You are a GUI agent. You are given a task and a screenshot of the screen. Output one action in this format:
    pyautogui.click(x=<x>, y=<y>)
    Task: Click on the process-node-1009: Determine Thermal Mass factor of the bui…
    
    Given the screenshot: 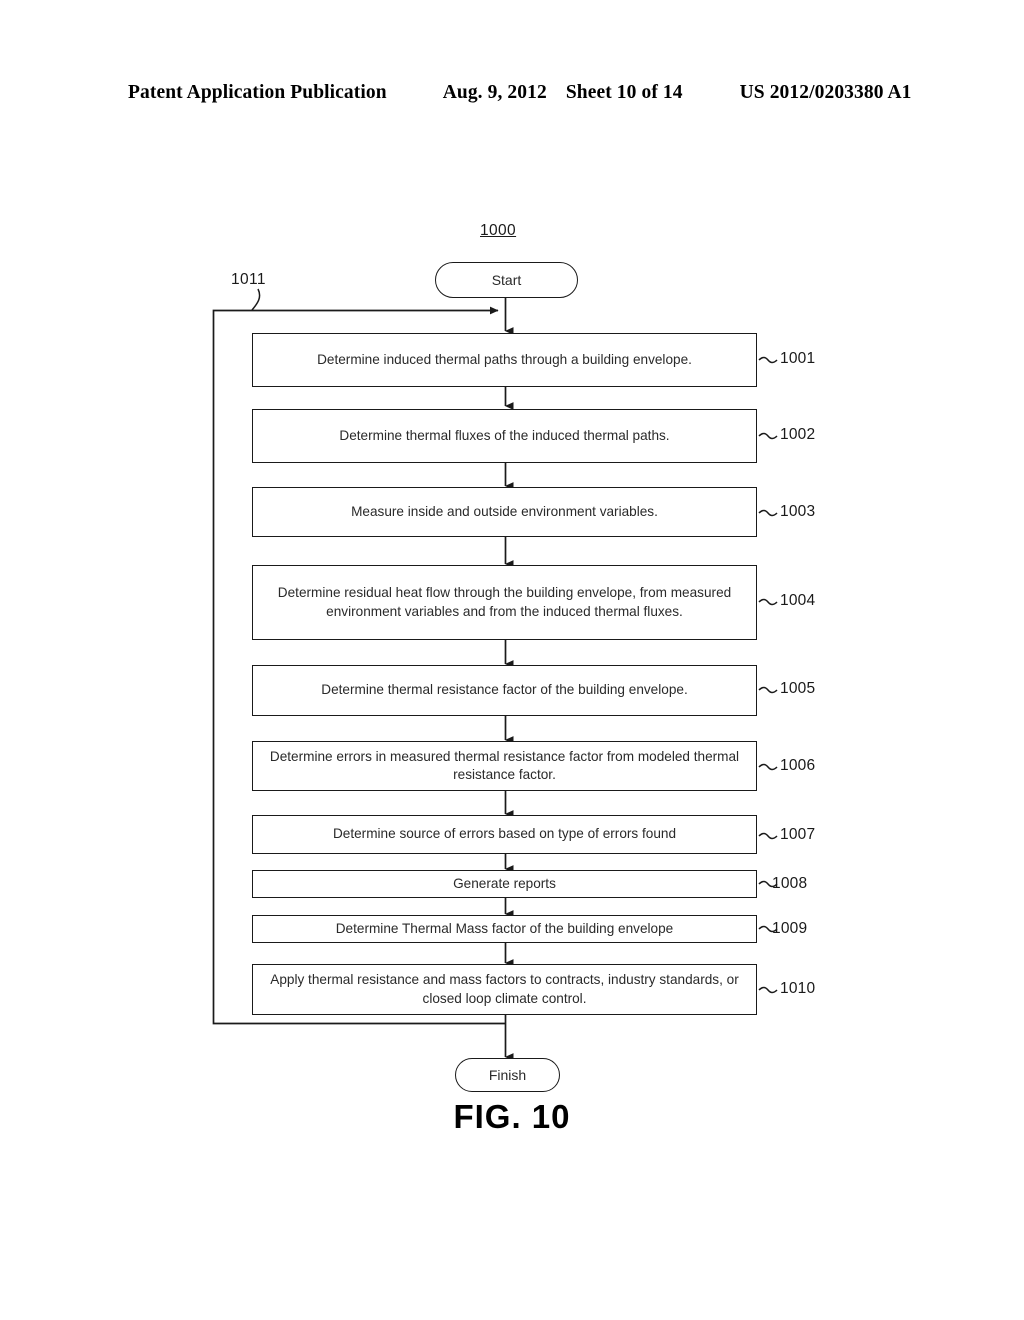 What is the action you would take?
    pyautogui.click(x=504, y=929)
    